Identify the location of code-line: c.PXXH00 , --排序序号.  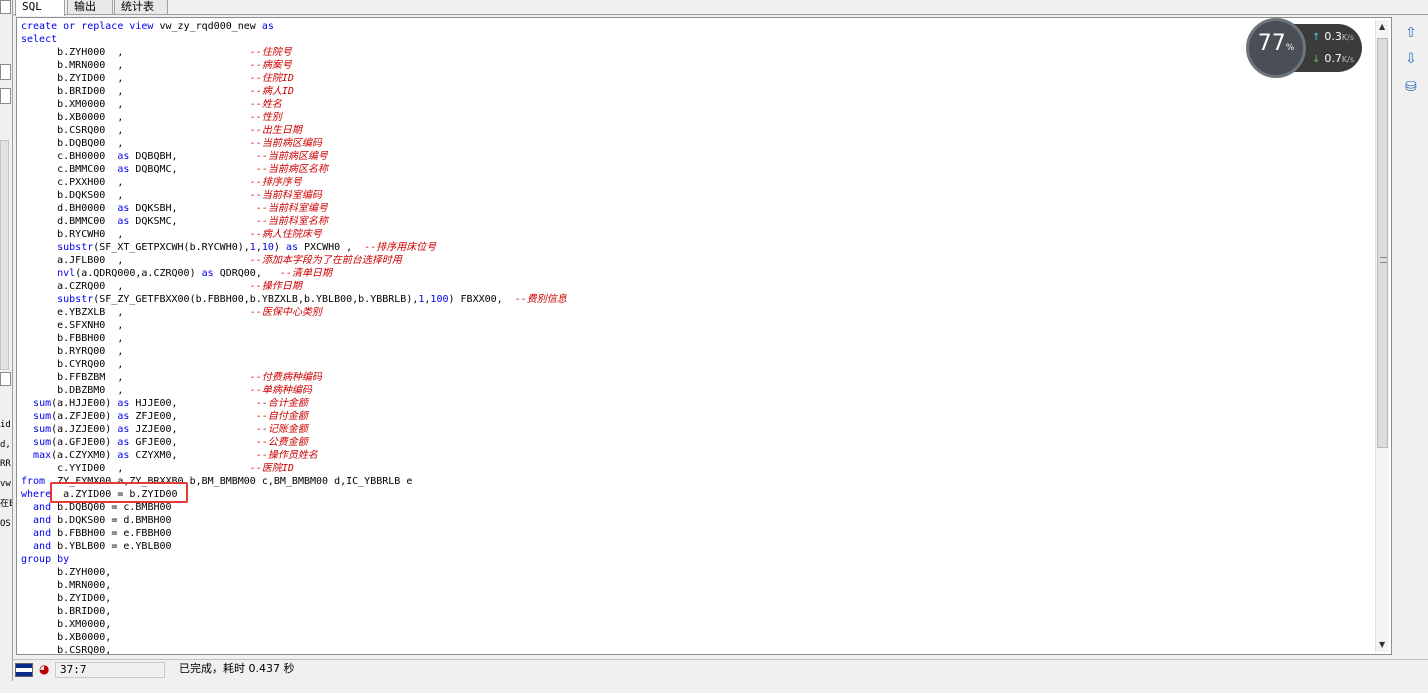
(294, 182).